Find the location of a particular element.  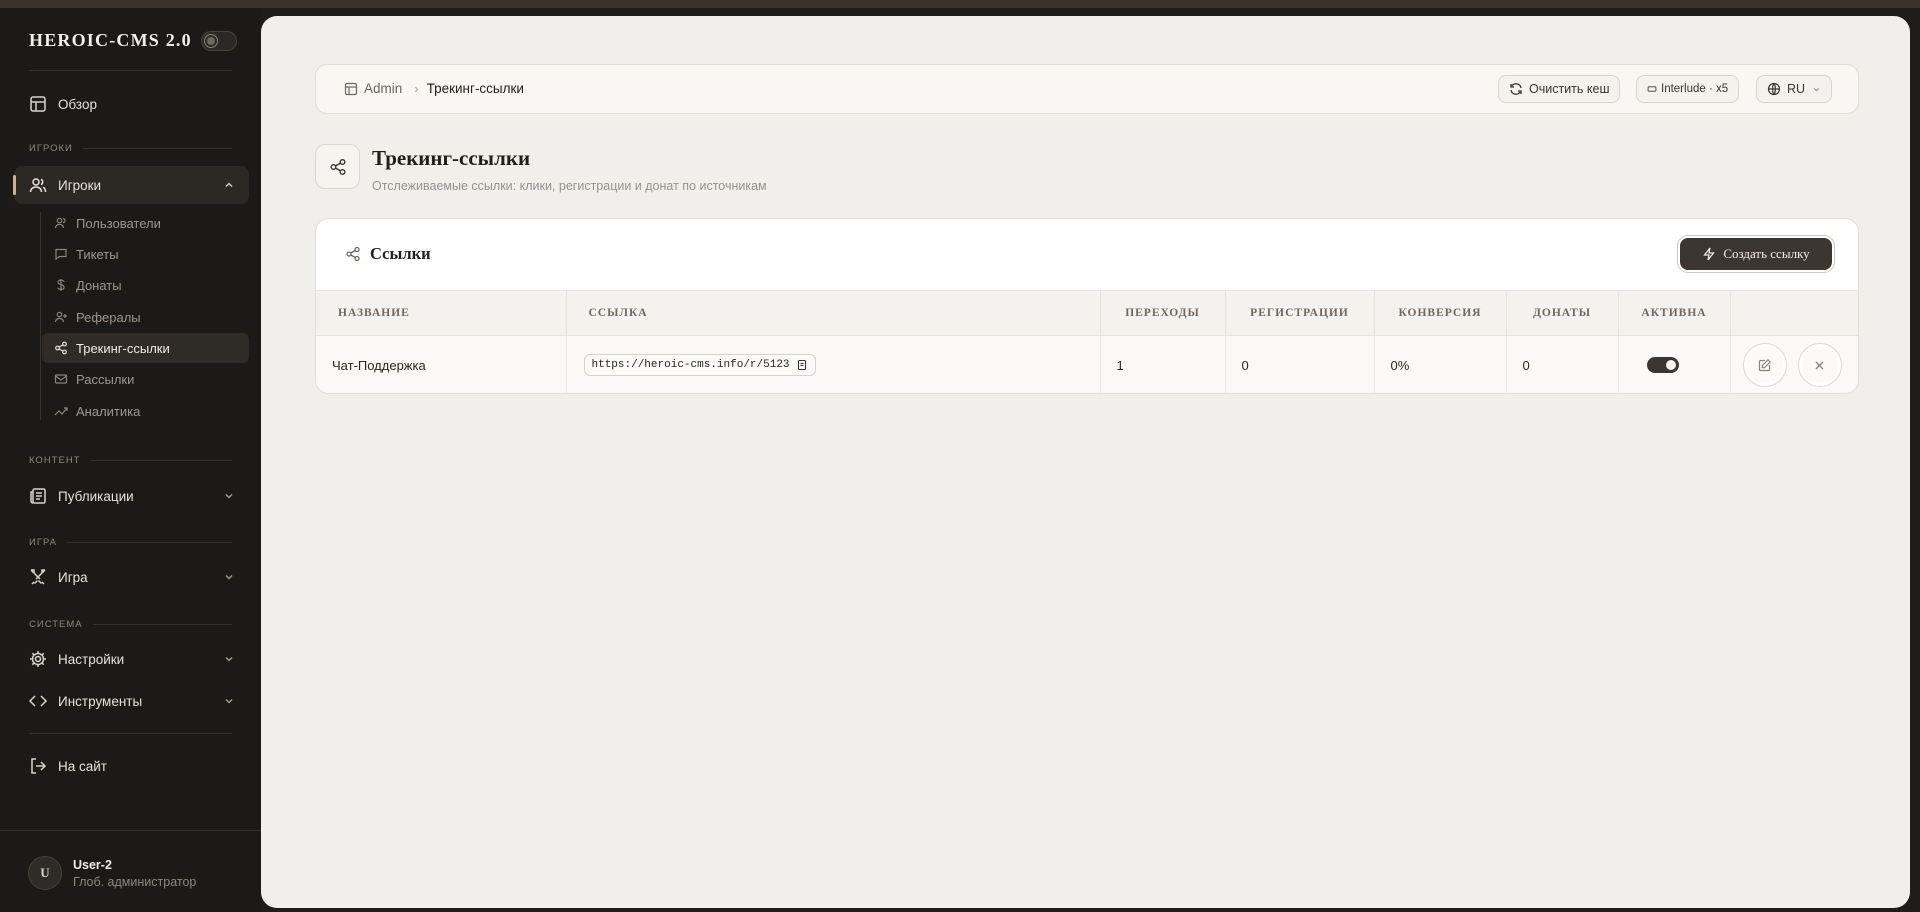

brand: HEROIC-CMS 2.0 is located at coordinates (133, 40).